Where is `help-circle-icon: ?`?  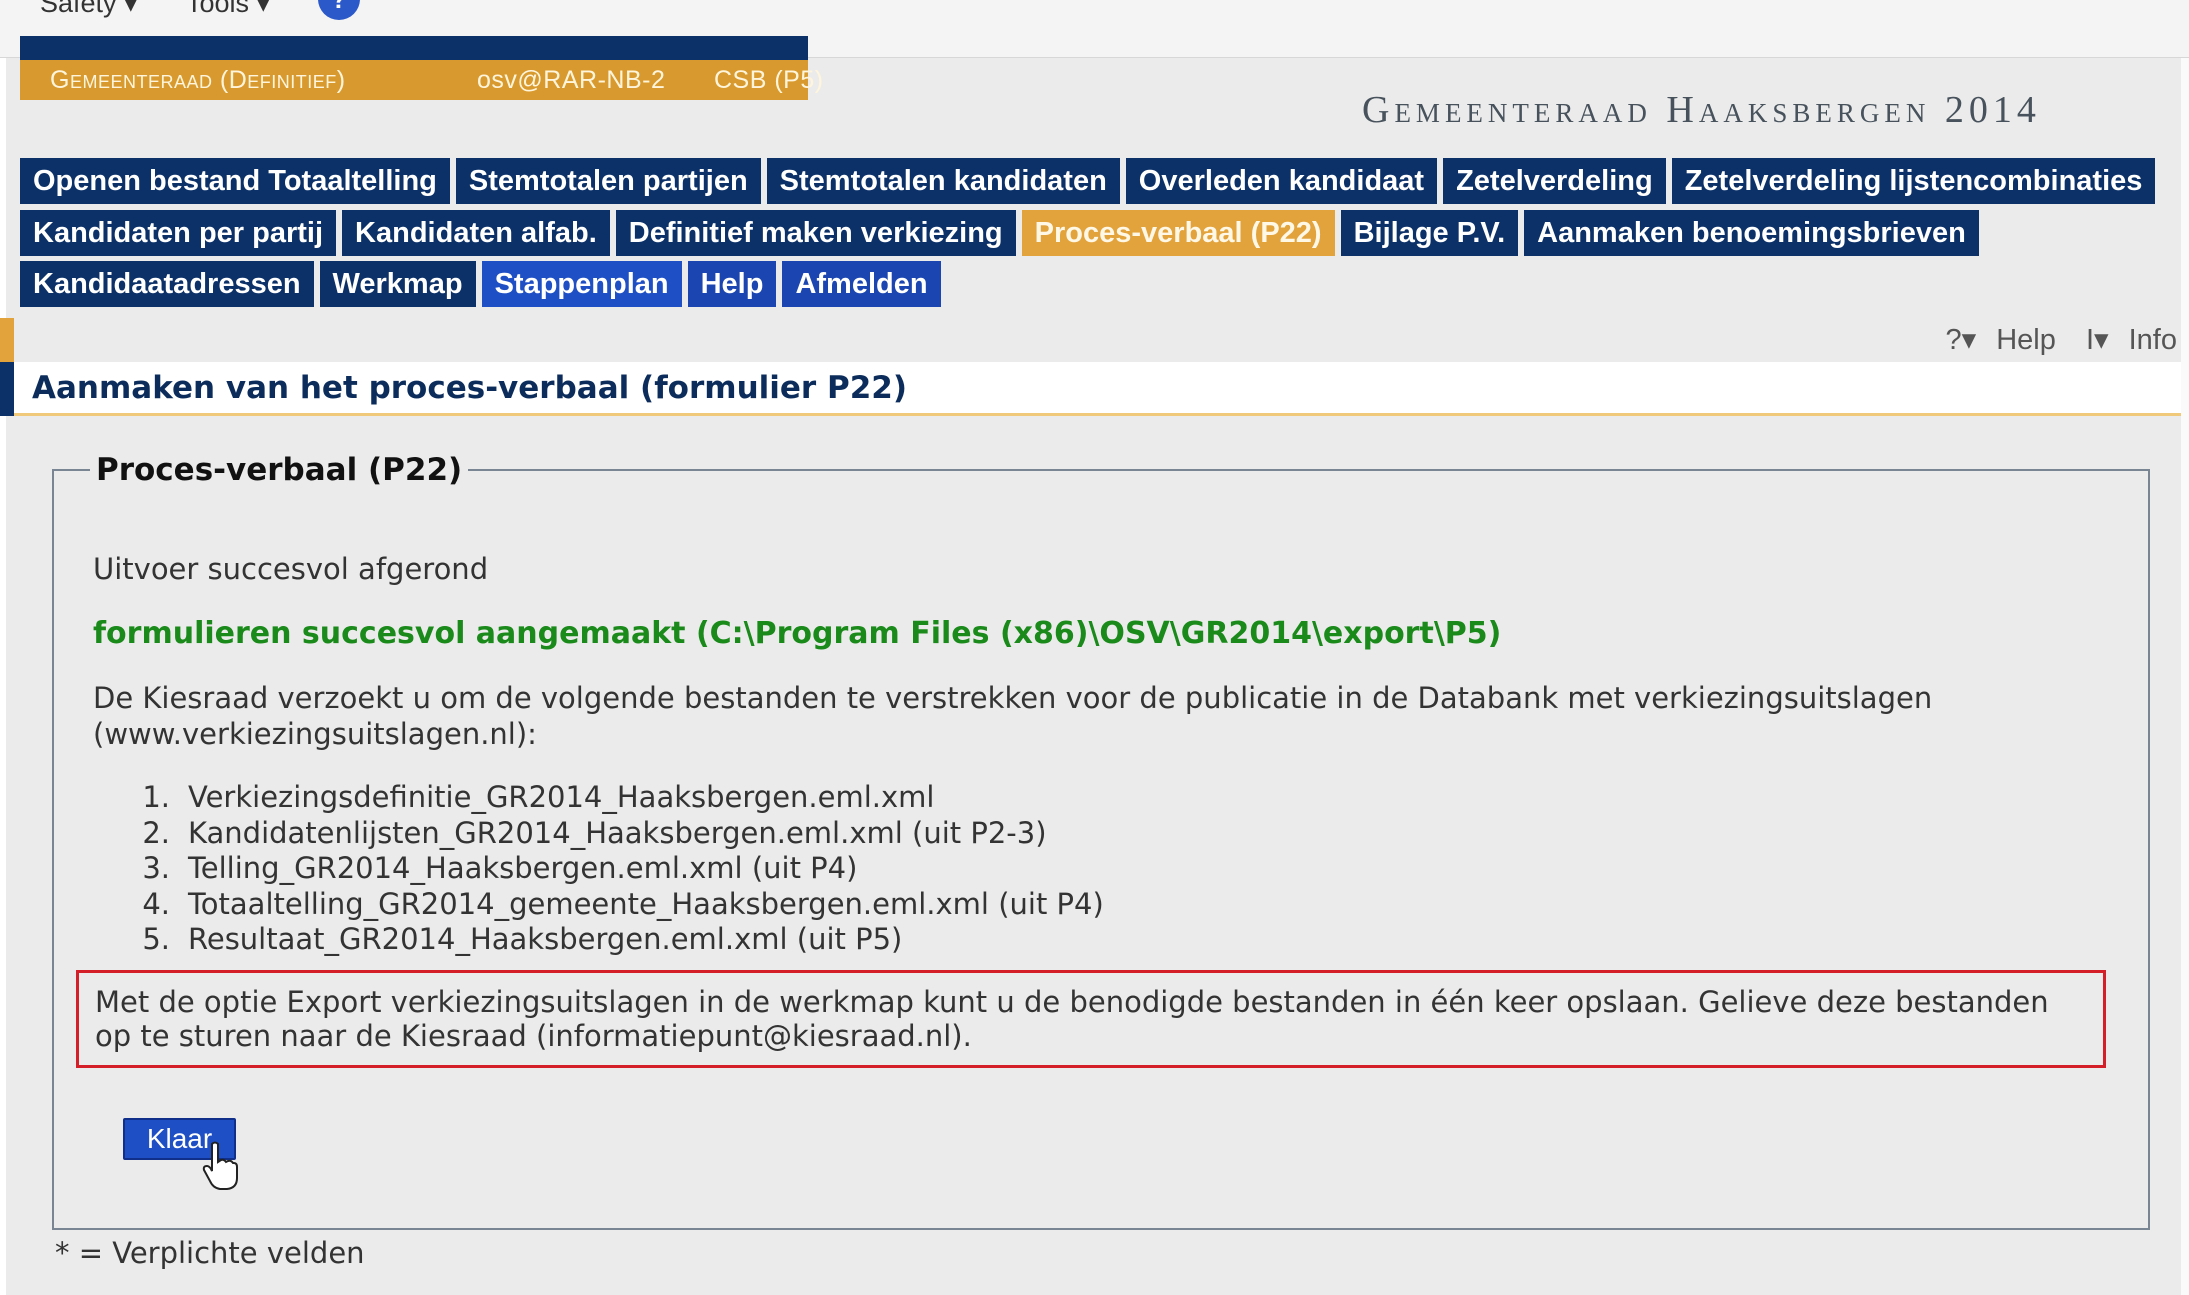
help-circle-icon: ? is located at coordinates (339, 10).